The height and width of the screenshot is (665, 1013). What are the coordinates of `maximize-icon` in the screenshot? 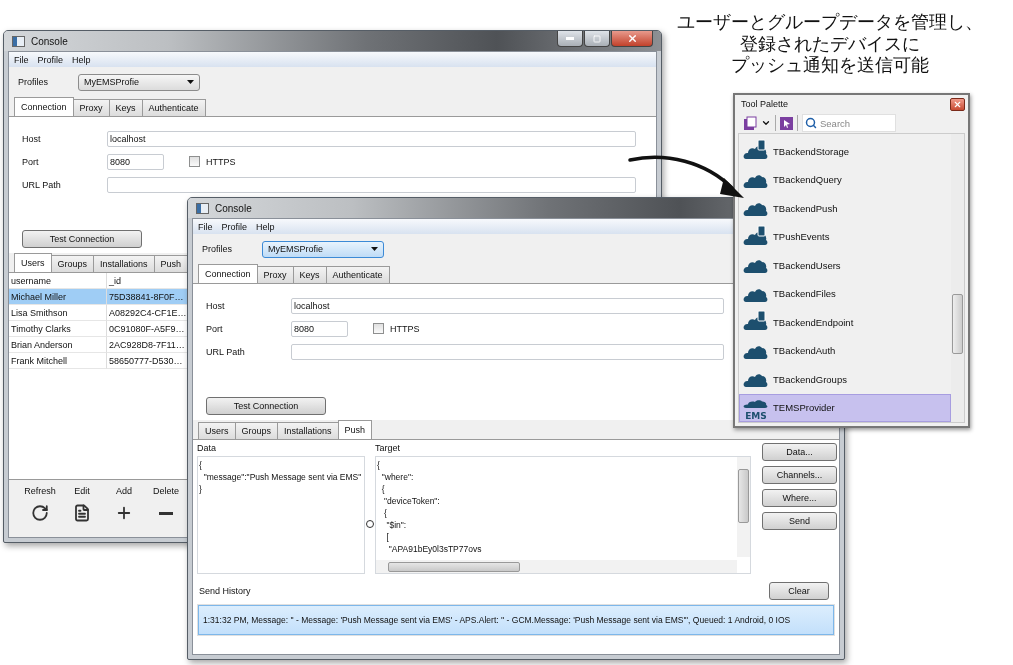 It's located at (597, 38).